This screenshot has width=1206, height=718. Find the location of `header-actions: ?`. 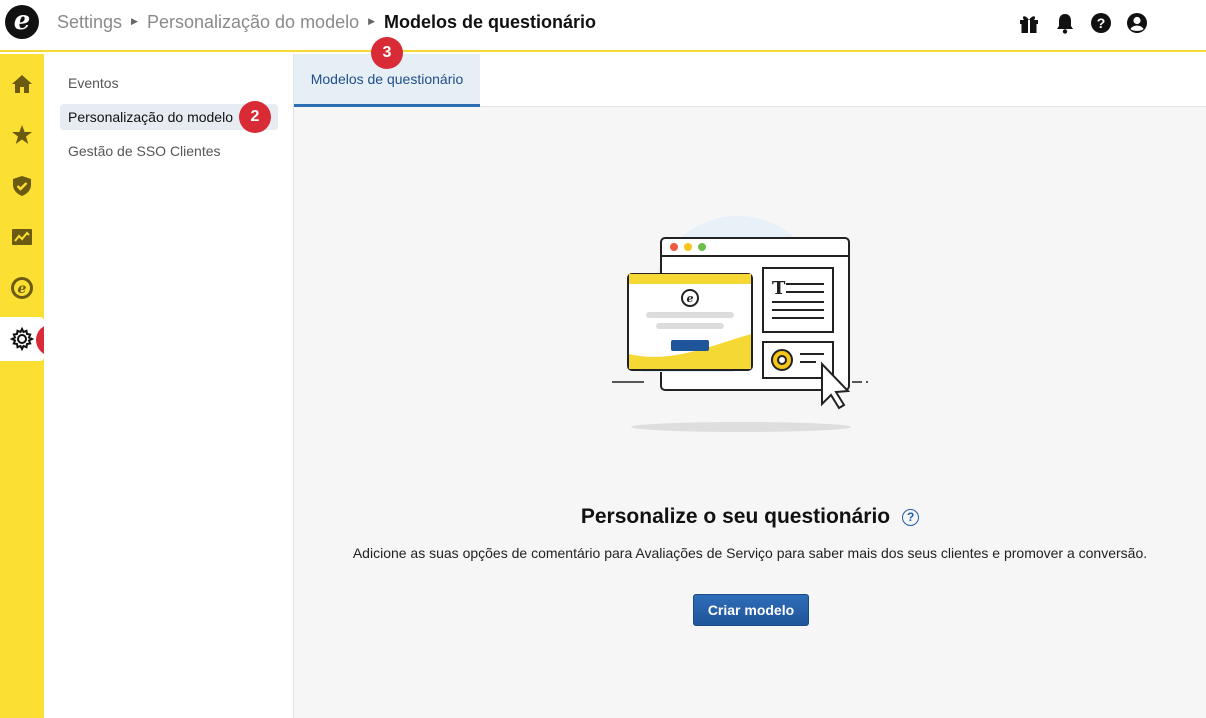

header-actions: ? is located at coordinates (1083, 23).